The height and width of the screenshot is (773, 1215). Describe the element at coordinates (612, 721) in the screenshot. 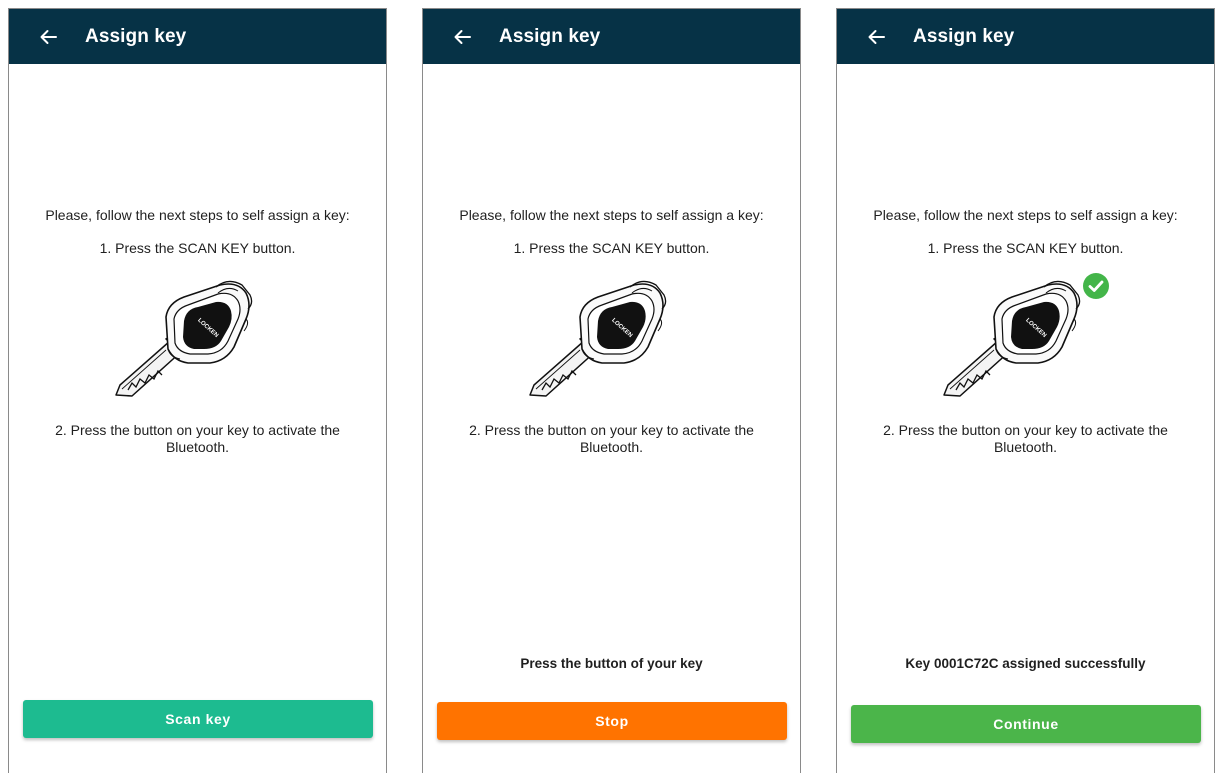

I see `stop-button: Stop` at that location.